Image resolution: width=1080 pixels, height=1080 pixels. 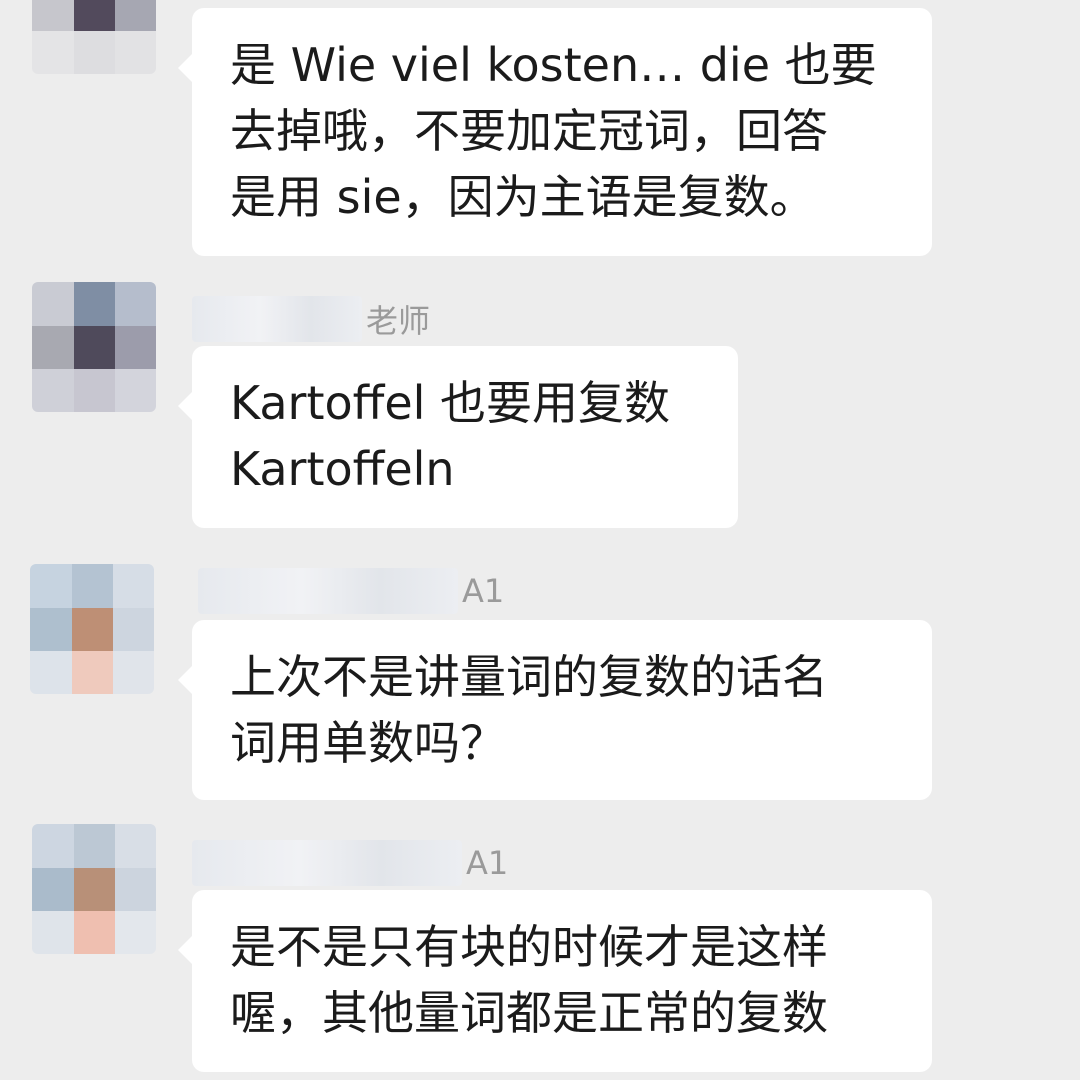 What do you see at coordinates (523, 197) in the screenshot?
I see `message-text-line: 是用 sie，因为主语是复数。` at bounding box center [523, 197].